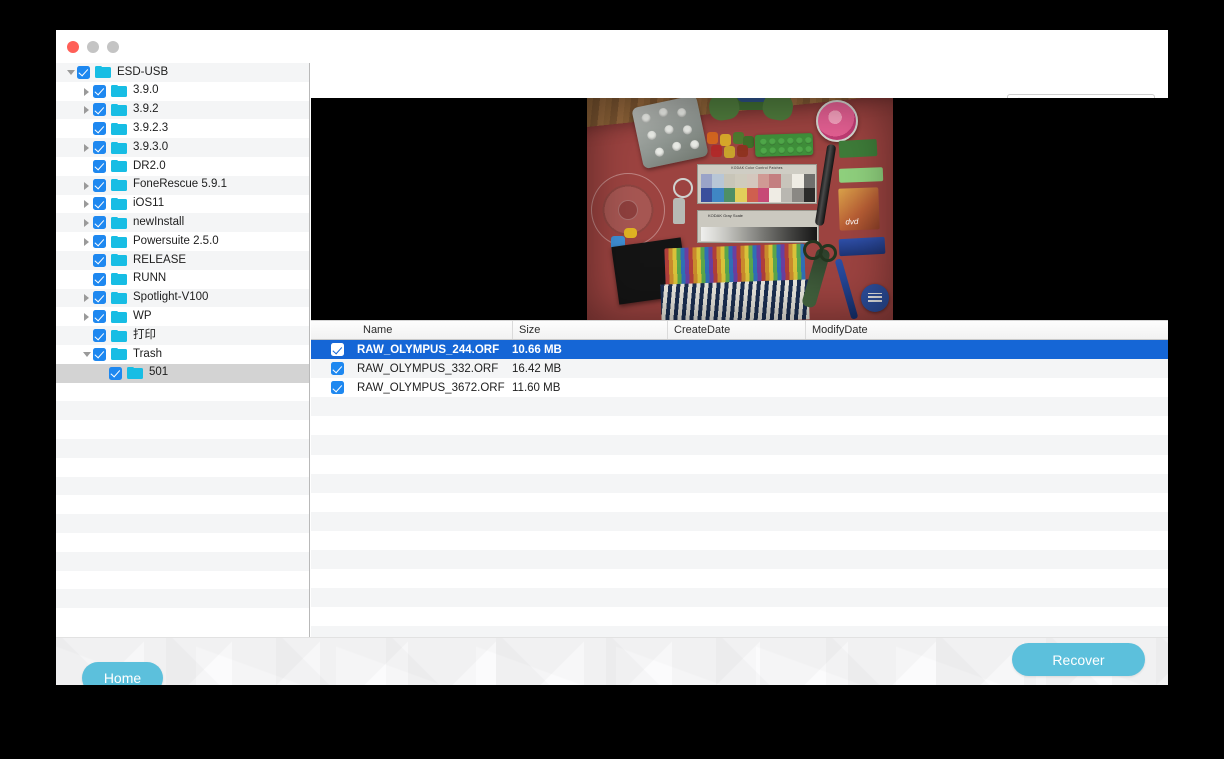 This screenshot has height=759, width=1224. Describe the element at coordinates (837, 121) in the screenshot. I see `photo-candy-tin` at that location.